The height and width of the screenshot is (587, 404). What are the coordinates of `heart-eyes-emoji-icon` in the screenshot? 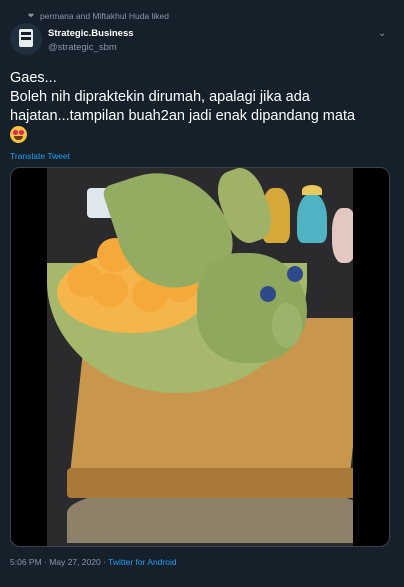 It's located at (18, 134).